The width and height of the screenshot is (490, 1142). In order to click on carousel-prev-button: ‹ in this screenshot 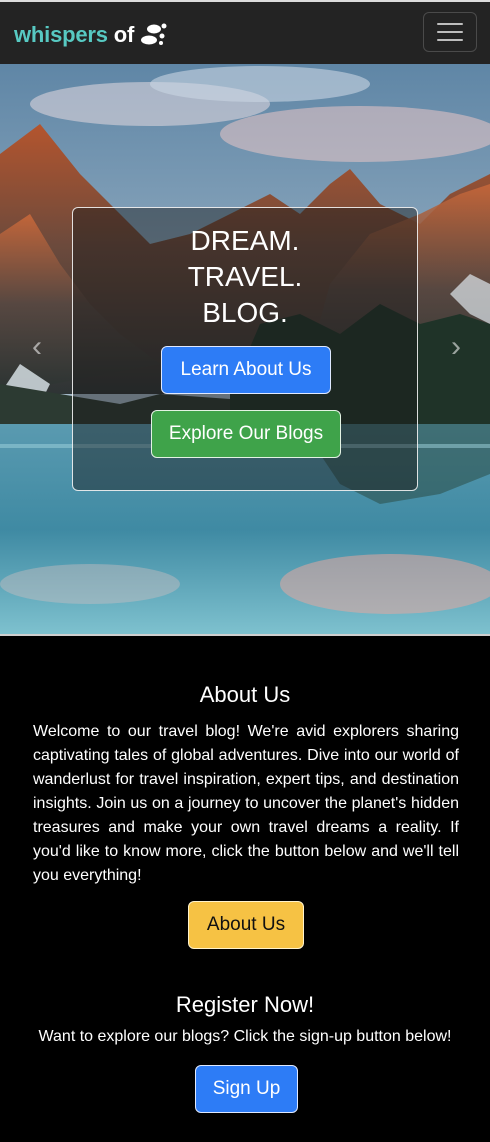, I will do `click(37, 347)`.